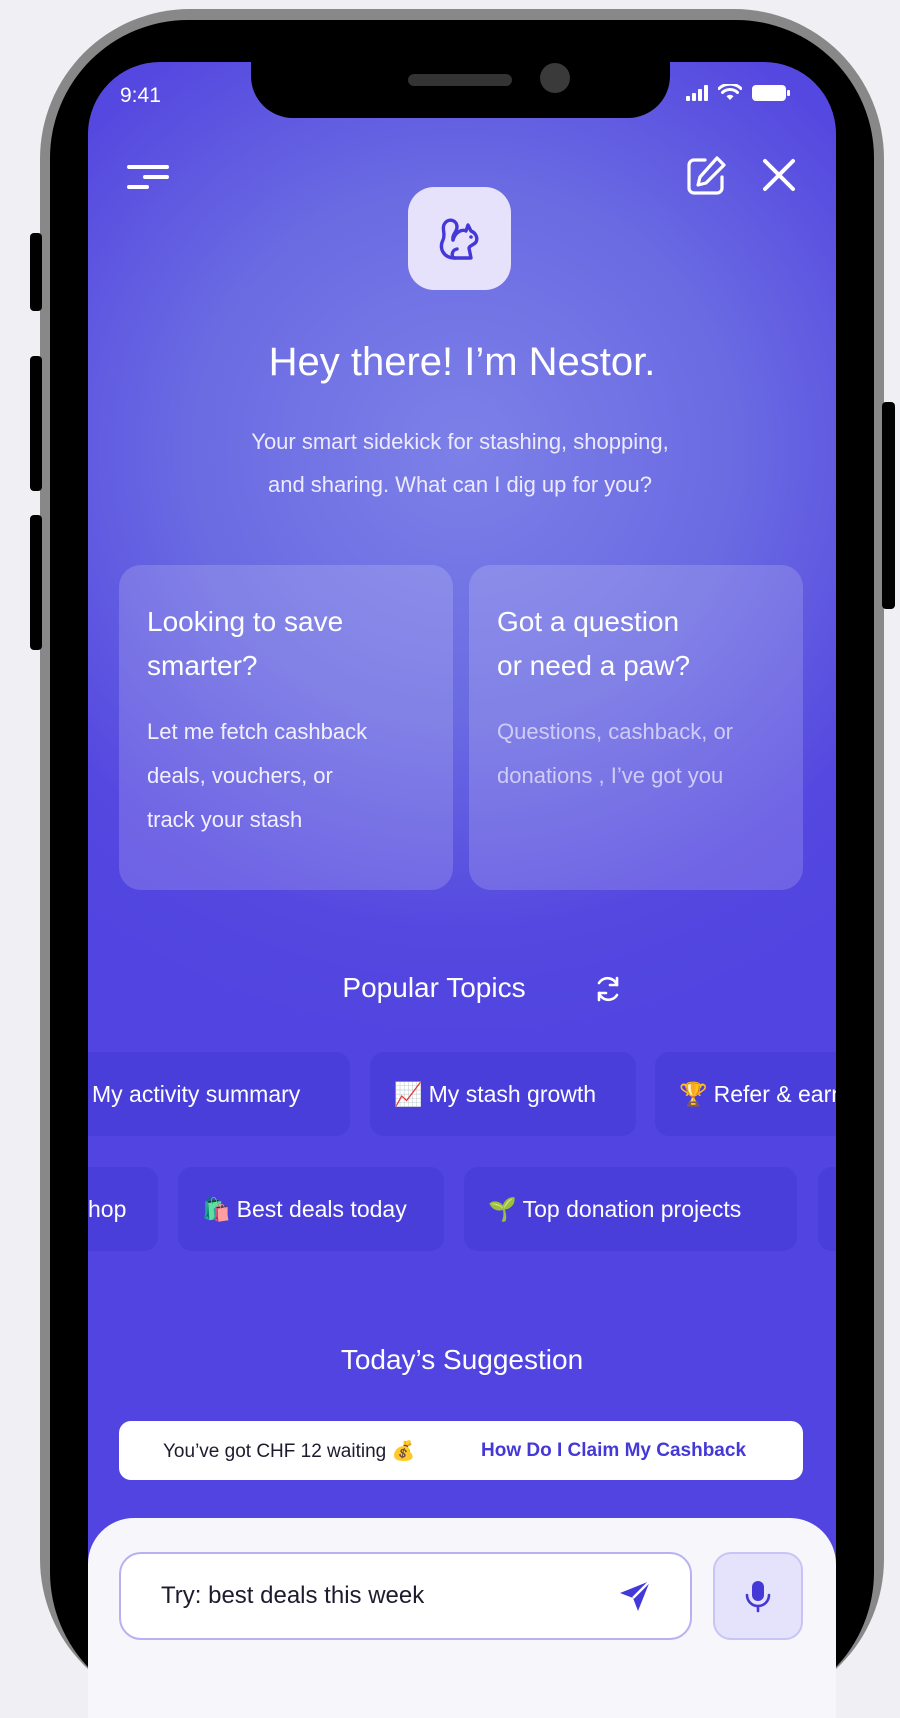 This screenshot has height=1718, width=900. What do you see at coordinates (630, 1209) in the screenshot?
I see `topic-chip: 🌱 Top donation projects` at bounding box center [630, 1209].